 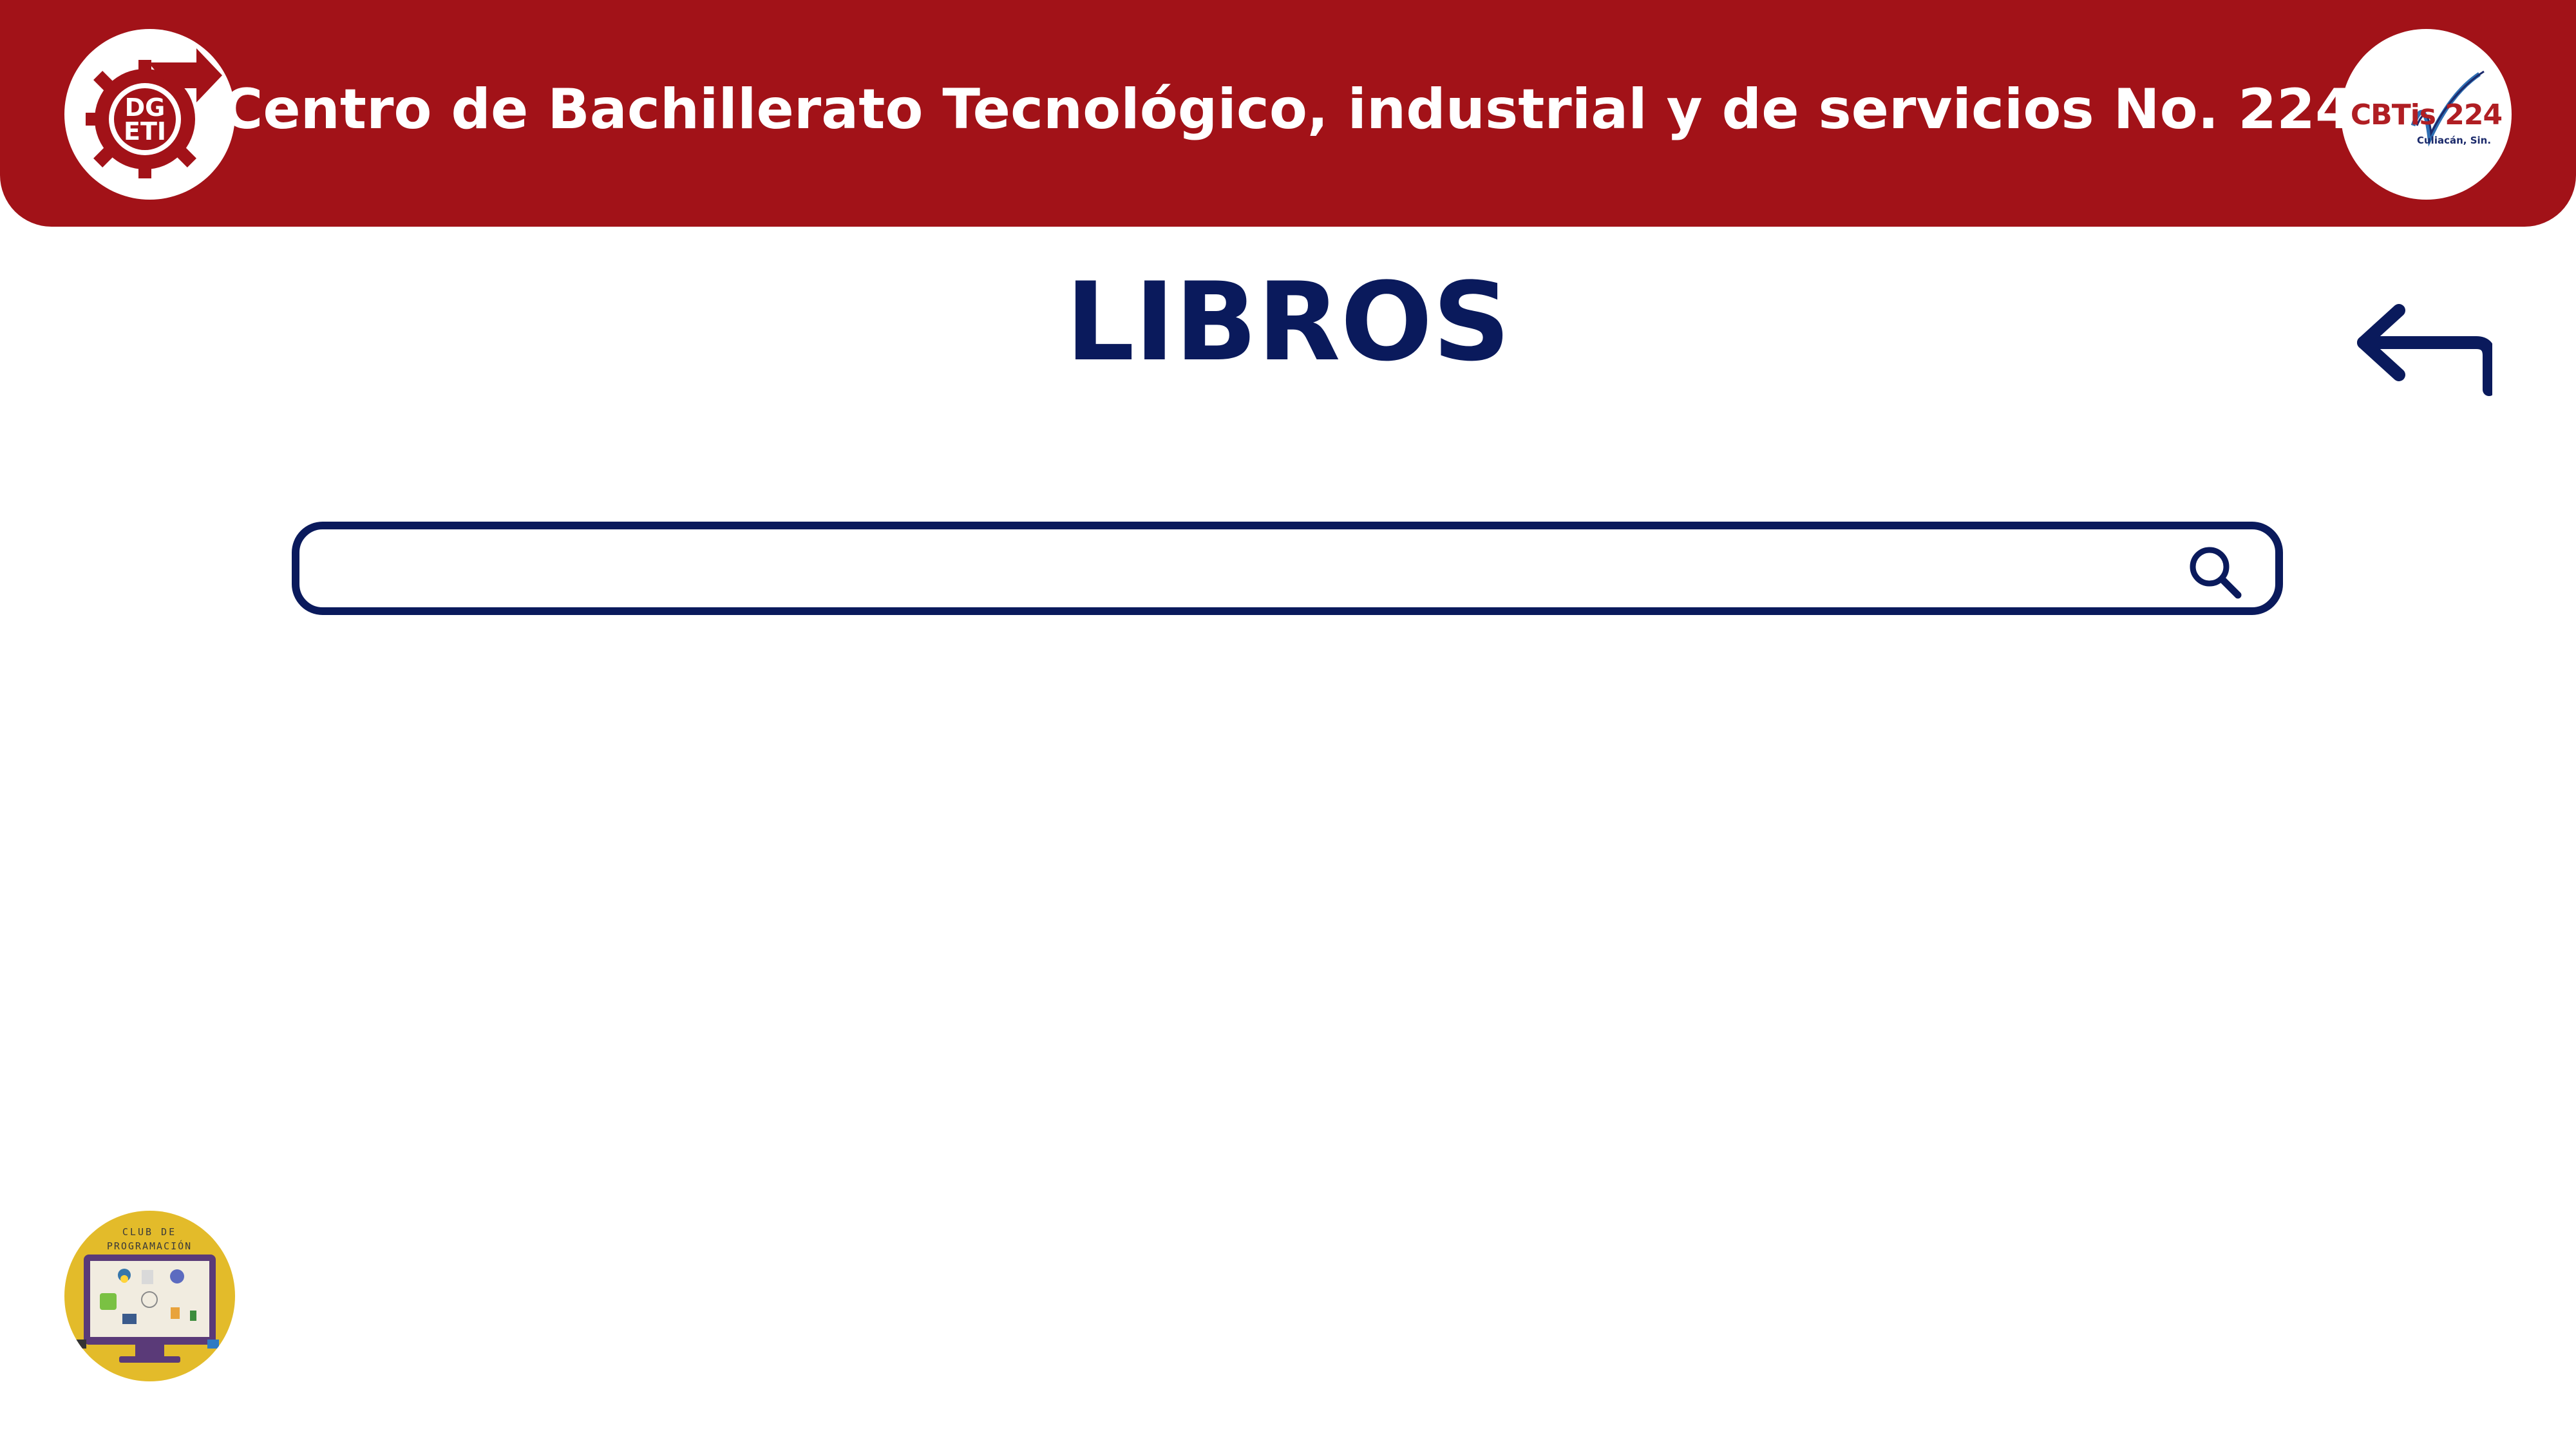 What do you see at coordinates (149, 1296) in the screenshot?
I see `club-de-programacion-logo: CLUB DE PROGRAMACIÓN` at bounding box center [149, 1296].